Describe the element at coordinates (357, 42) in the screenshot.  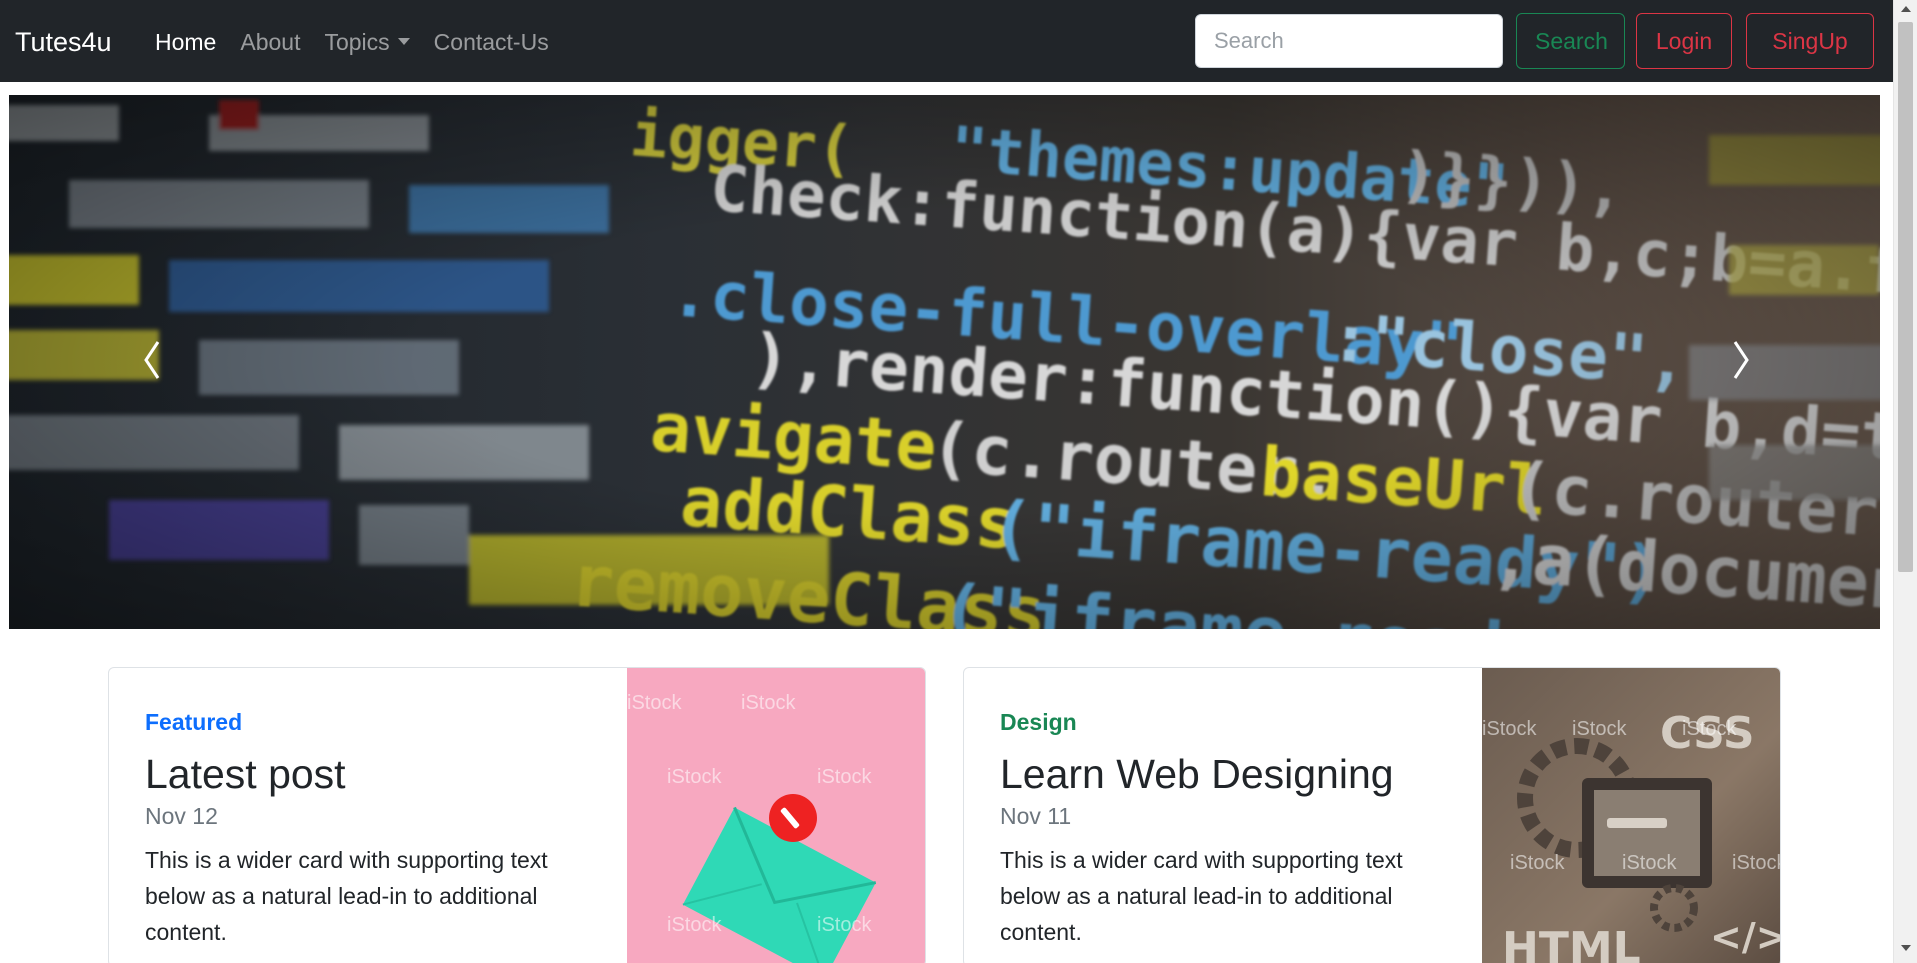
I see `nav-link-topics-label: Topics` at that location.